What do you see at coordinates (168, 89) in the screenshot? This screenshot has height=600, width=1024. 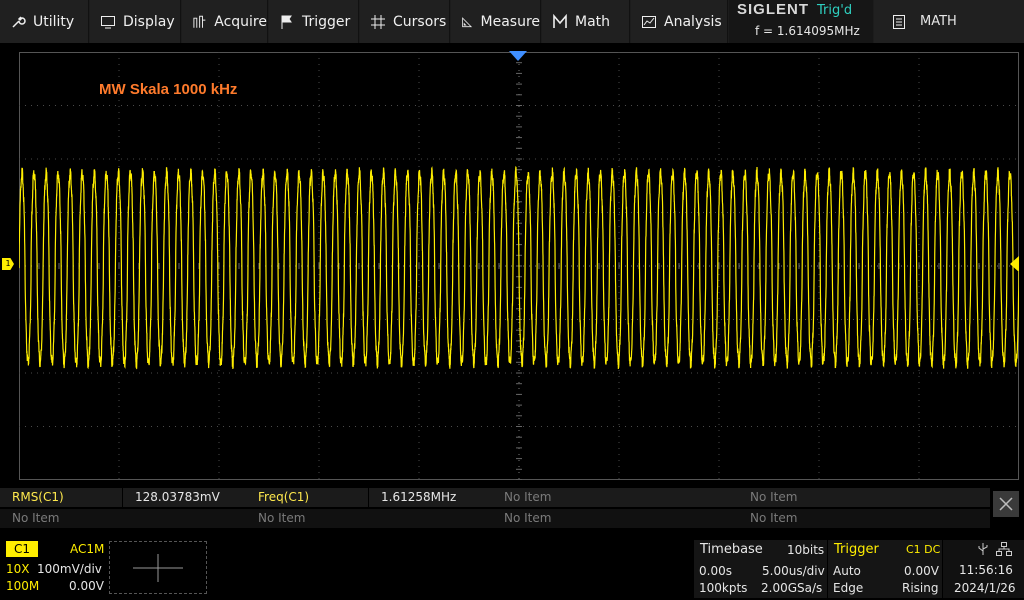 I see `waveform-label: MW Skala 1000 kHz` at bounding box center [168, 89].